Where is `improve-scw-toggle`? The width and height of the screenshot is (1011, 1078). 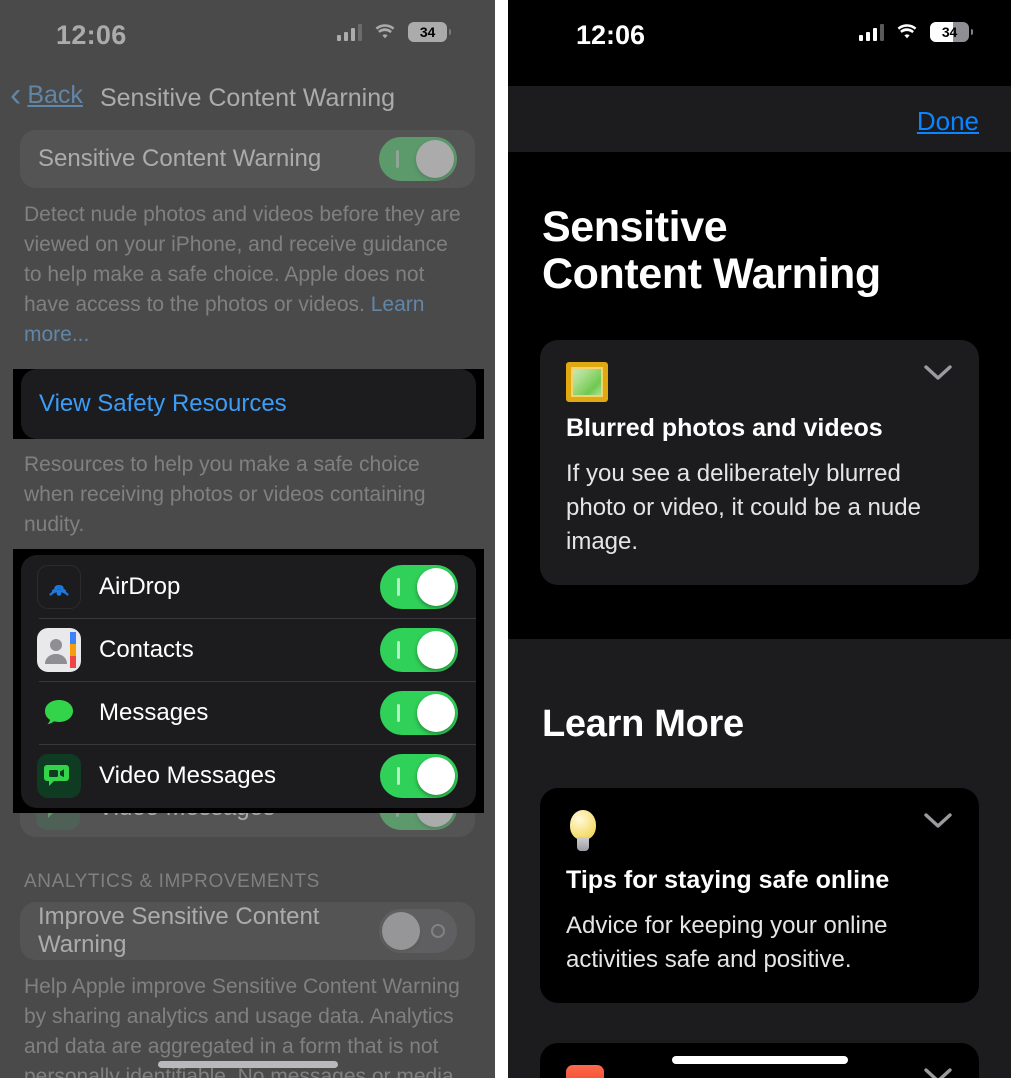 improve-scw-toggle is located at coordinates (418, 931).